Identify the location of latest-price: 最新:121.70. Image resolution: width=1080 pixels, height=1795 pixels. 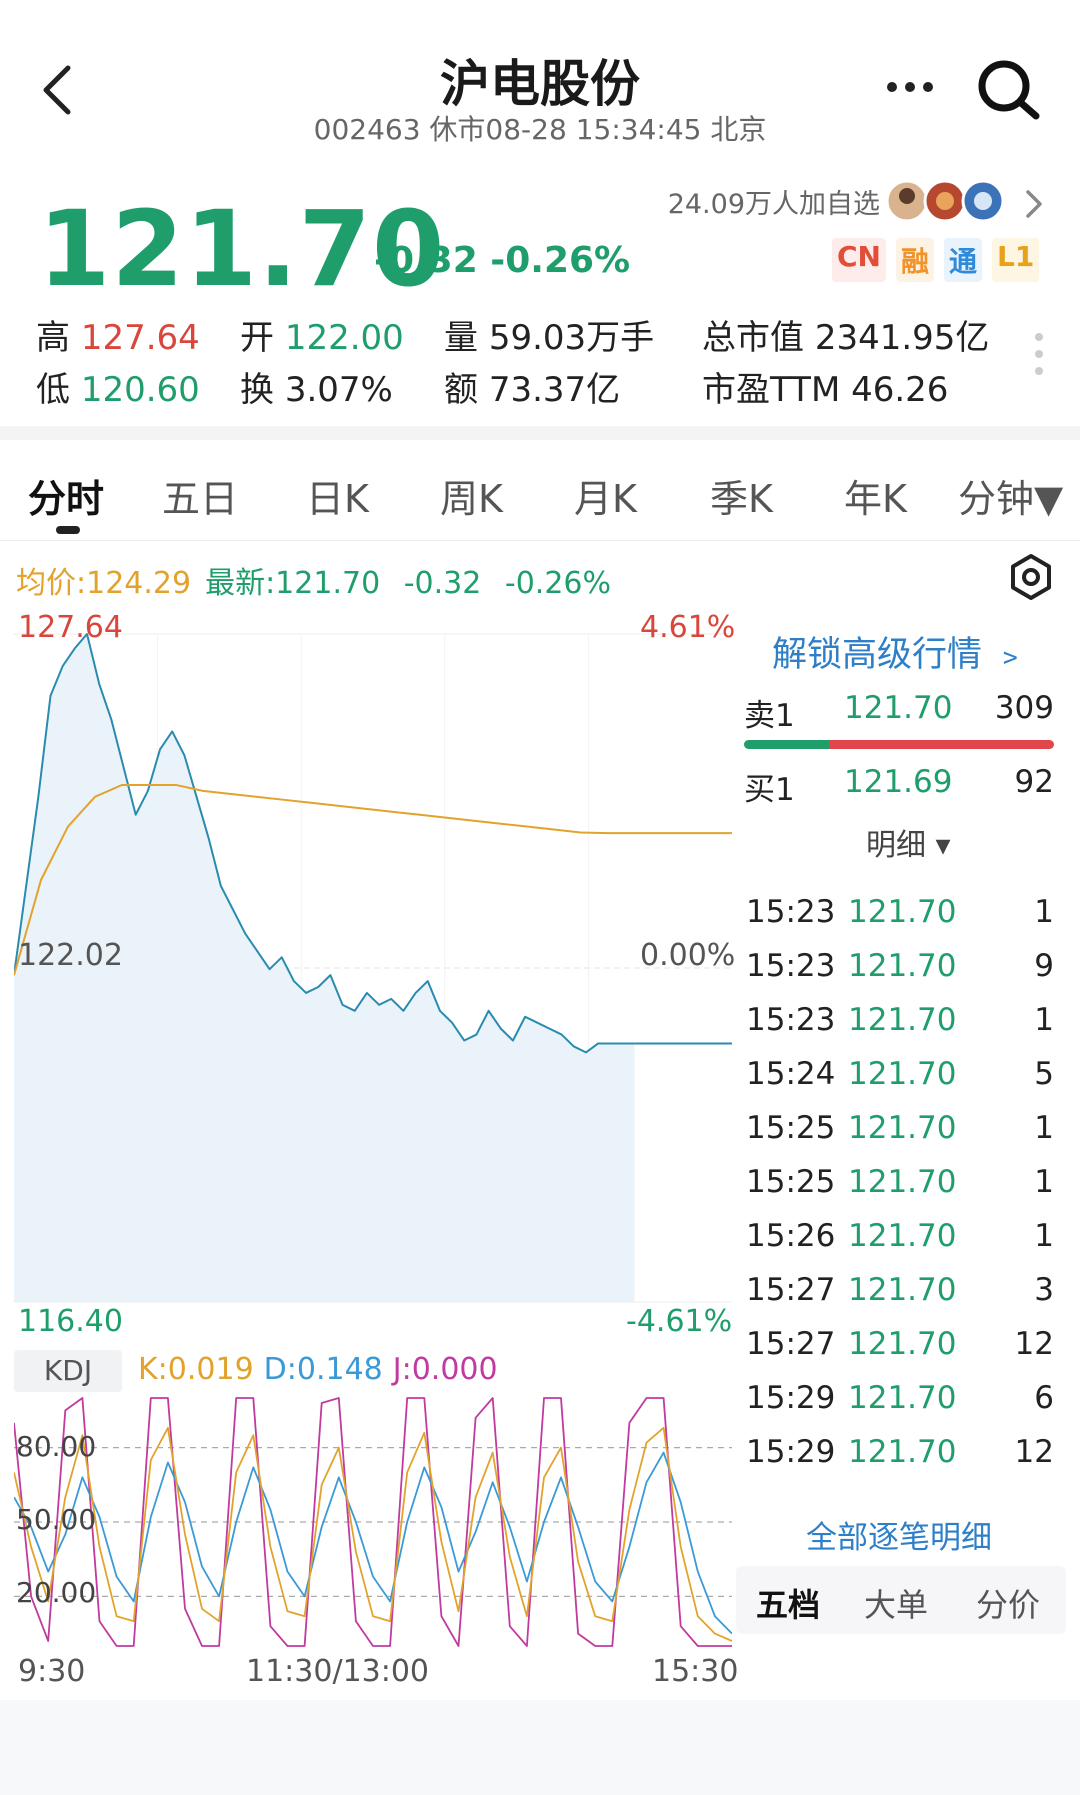
(293, 583).